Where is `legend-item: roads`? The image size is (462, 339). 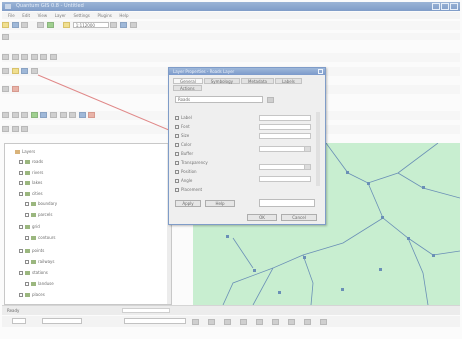 legend-item: roads is located at coordinates (31, 161).